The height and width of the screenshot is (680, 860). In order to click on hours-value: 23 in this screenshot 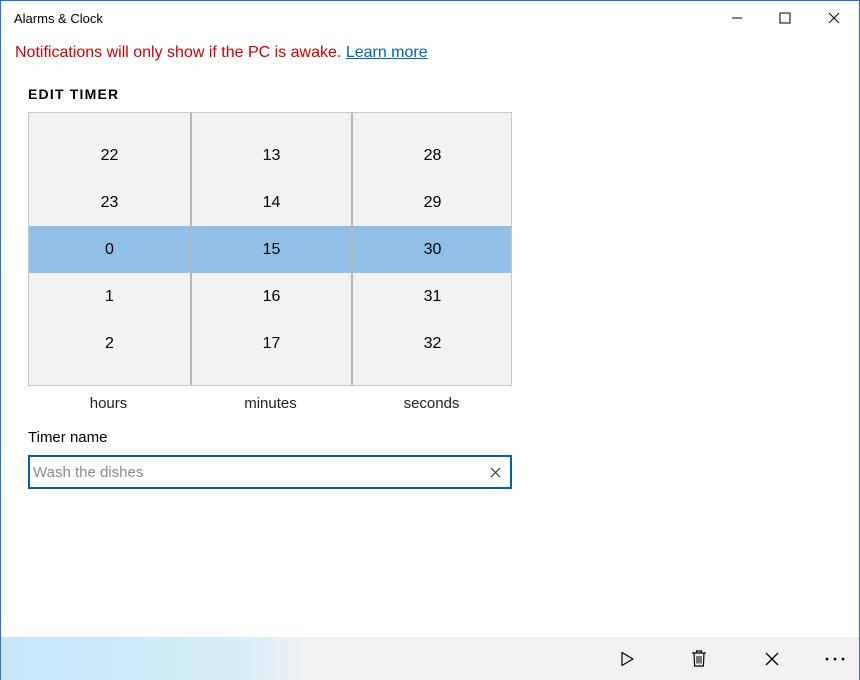, I will do `click(109, 202)`.